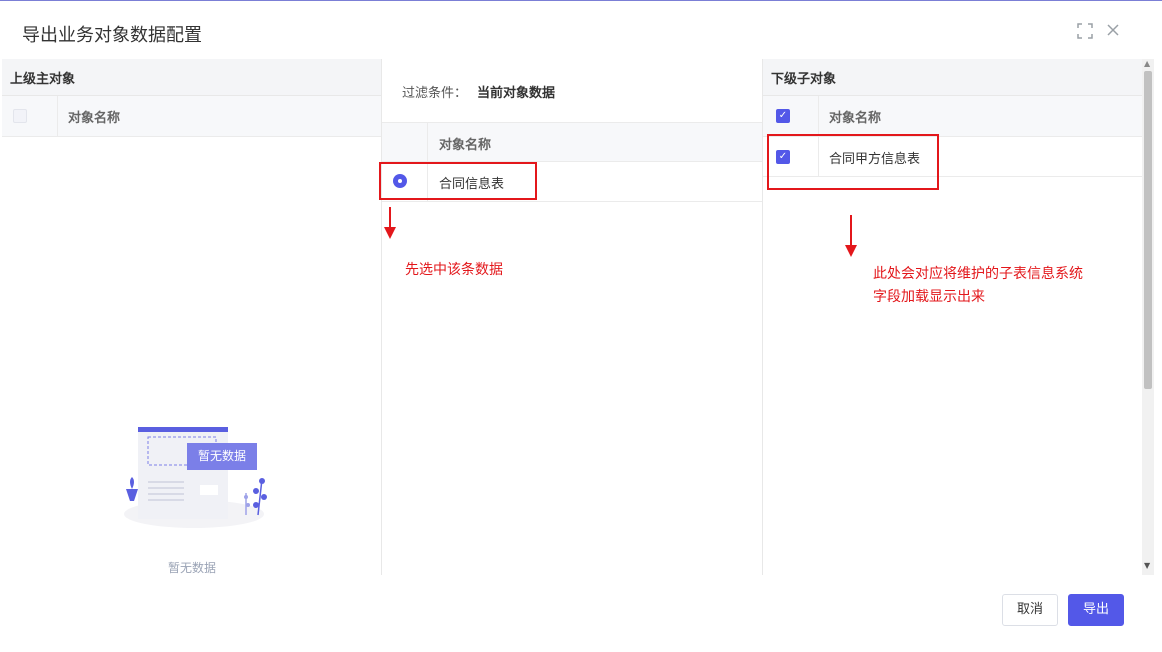 The width and height of the screenshot is (1162, 652). What do you see at coordinates (978, 286) in the screenshot?
I see `annotation-note-right: 此处会对应将维护的子表信息系统 字段加载显示出来` at bounding box center [978, 286].